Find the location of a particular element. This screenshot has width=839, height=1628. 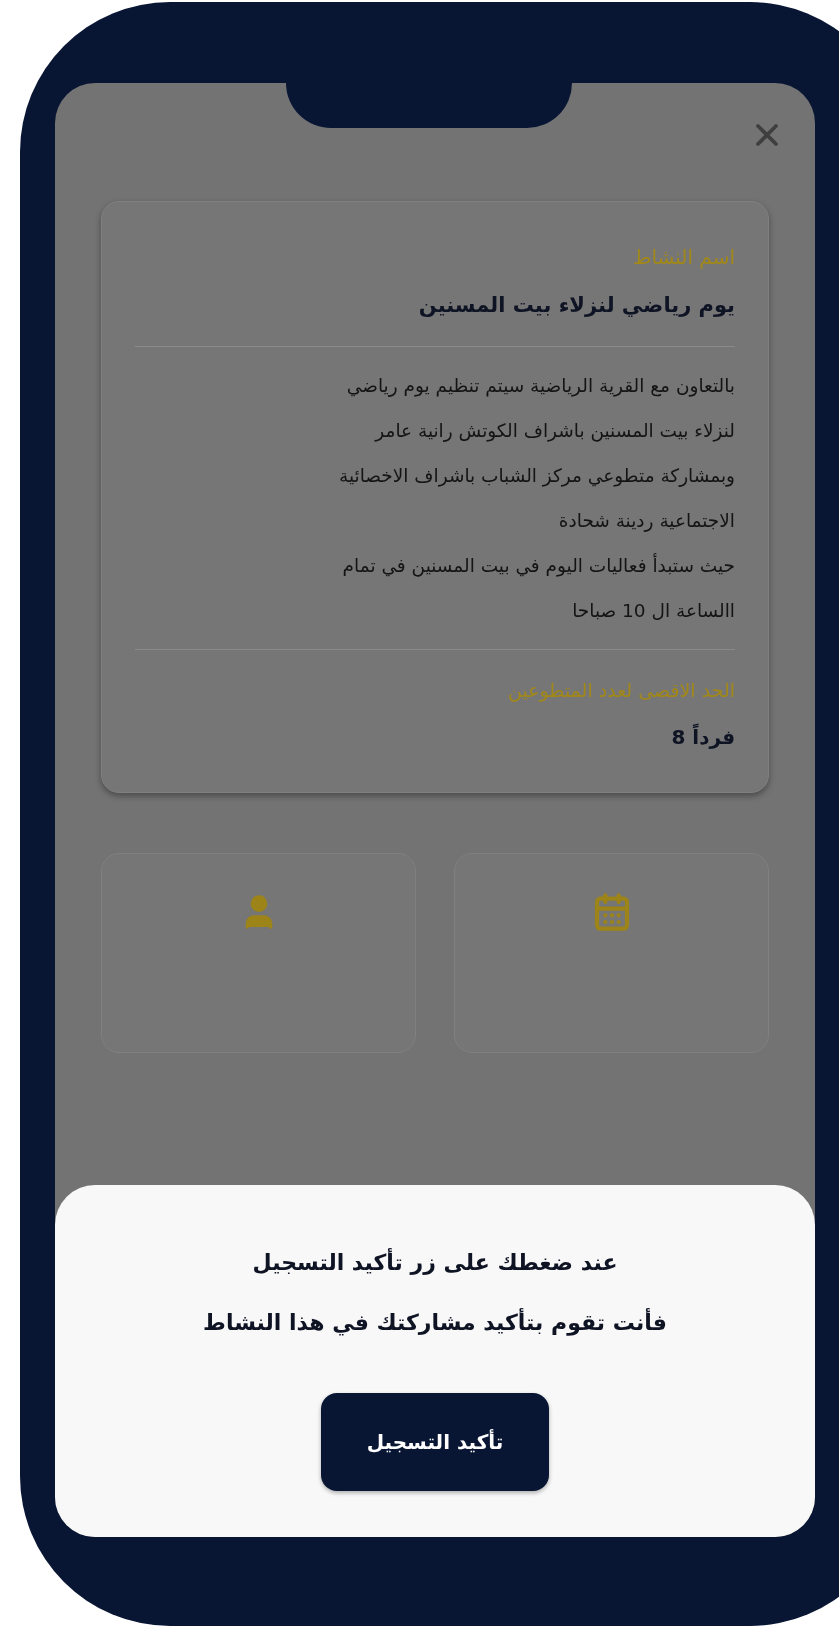

max-volunteers: فرداً 8 is located at coordinates (702, 736).